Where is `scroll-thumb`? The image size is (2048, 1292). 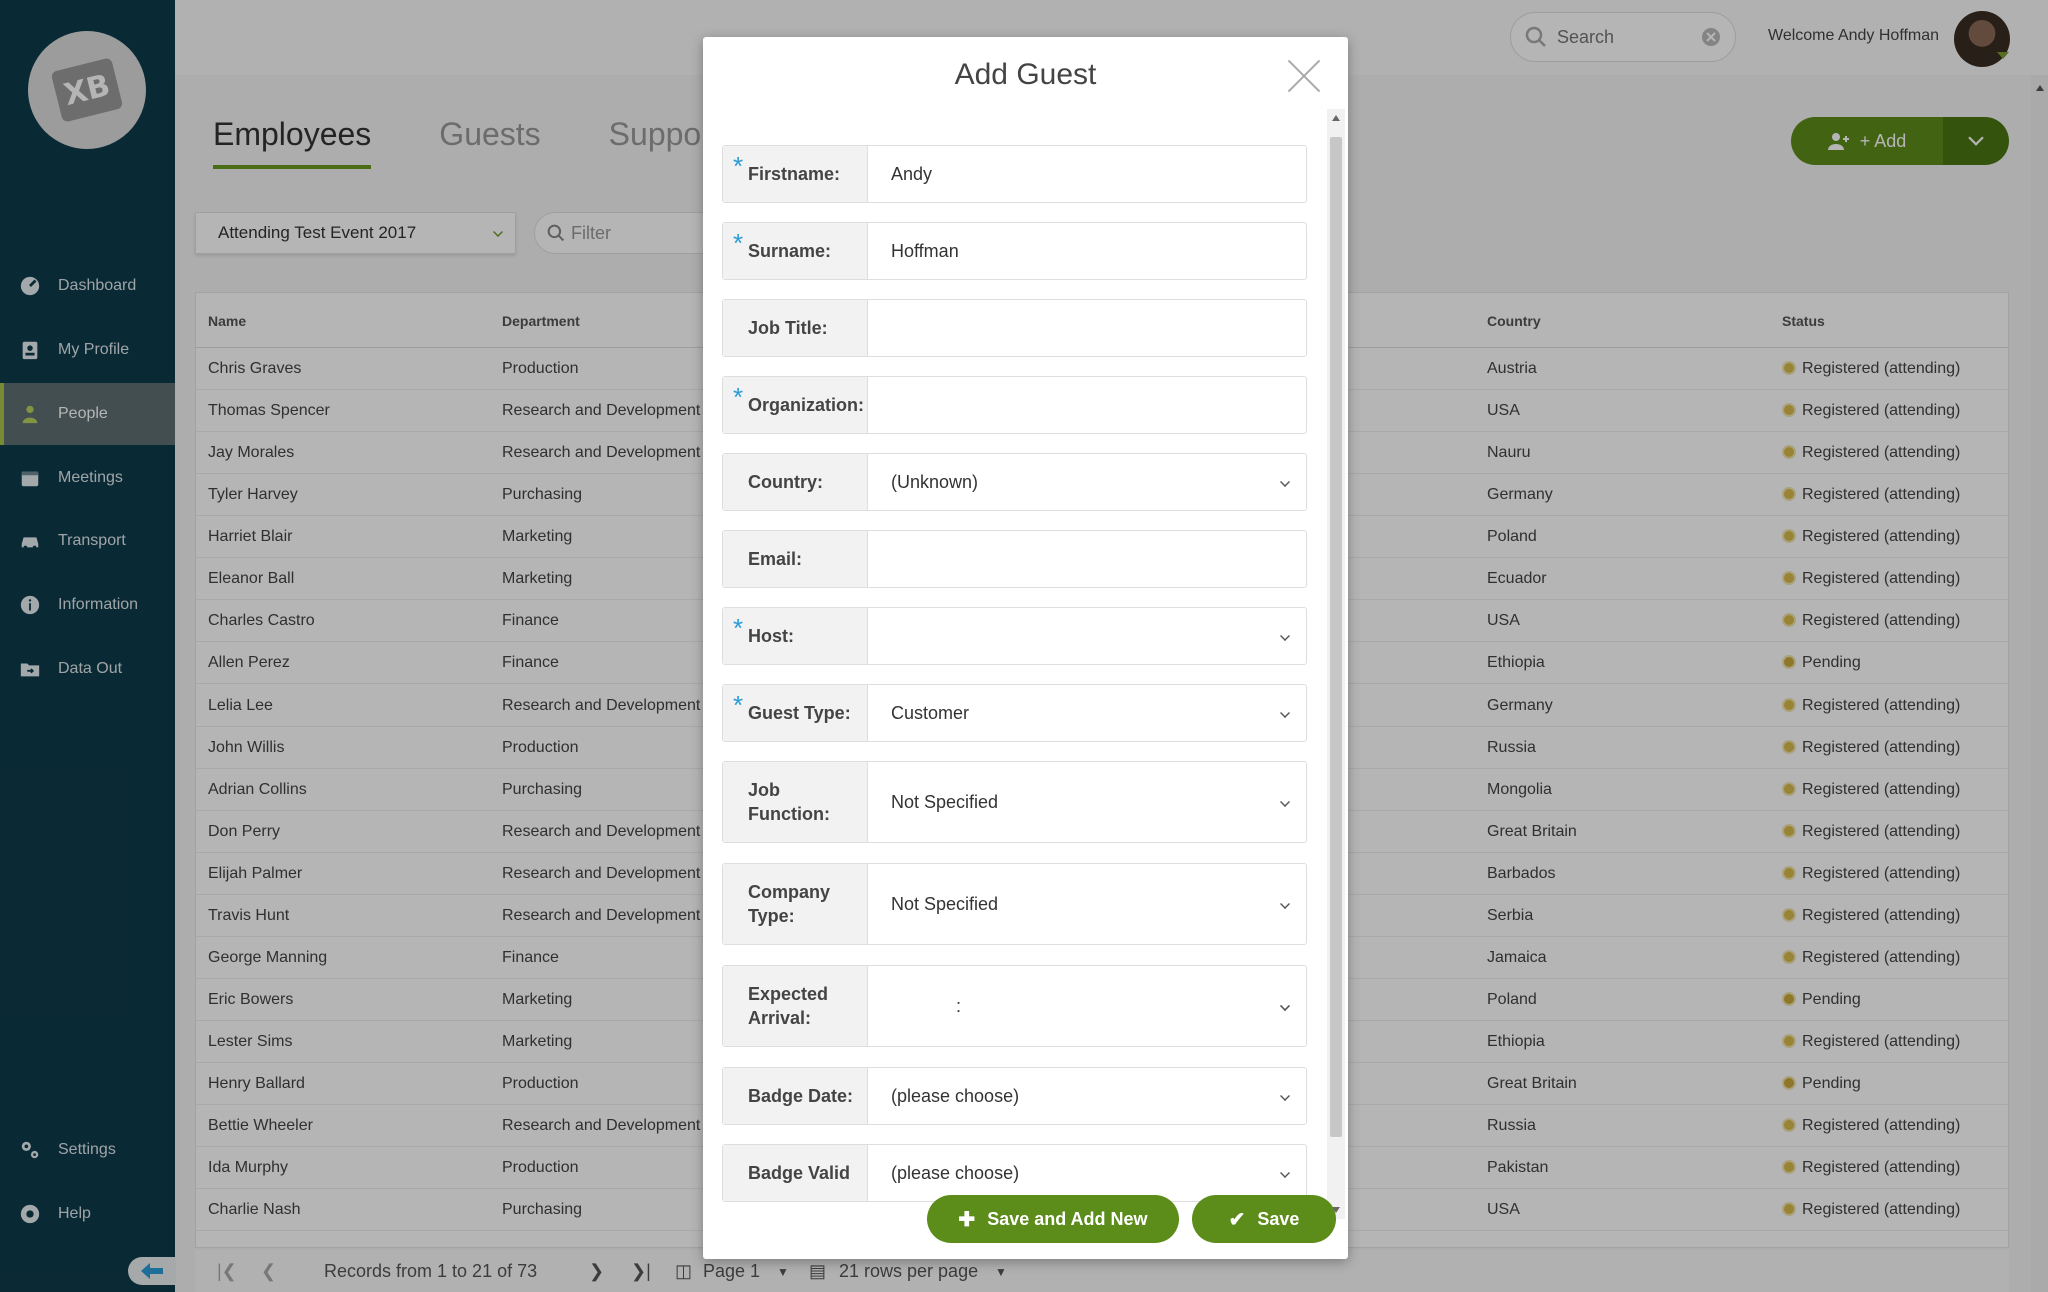
scroll-thumb is located at coordinates (1336, 637).